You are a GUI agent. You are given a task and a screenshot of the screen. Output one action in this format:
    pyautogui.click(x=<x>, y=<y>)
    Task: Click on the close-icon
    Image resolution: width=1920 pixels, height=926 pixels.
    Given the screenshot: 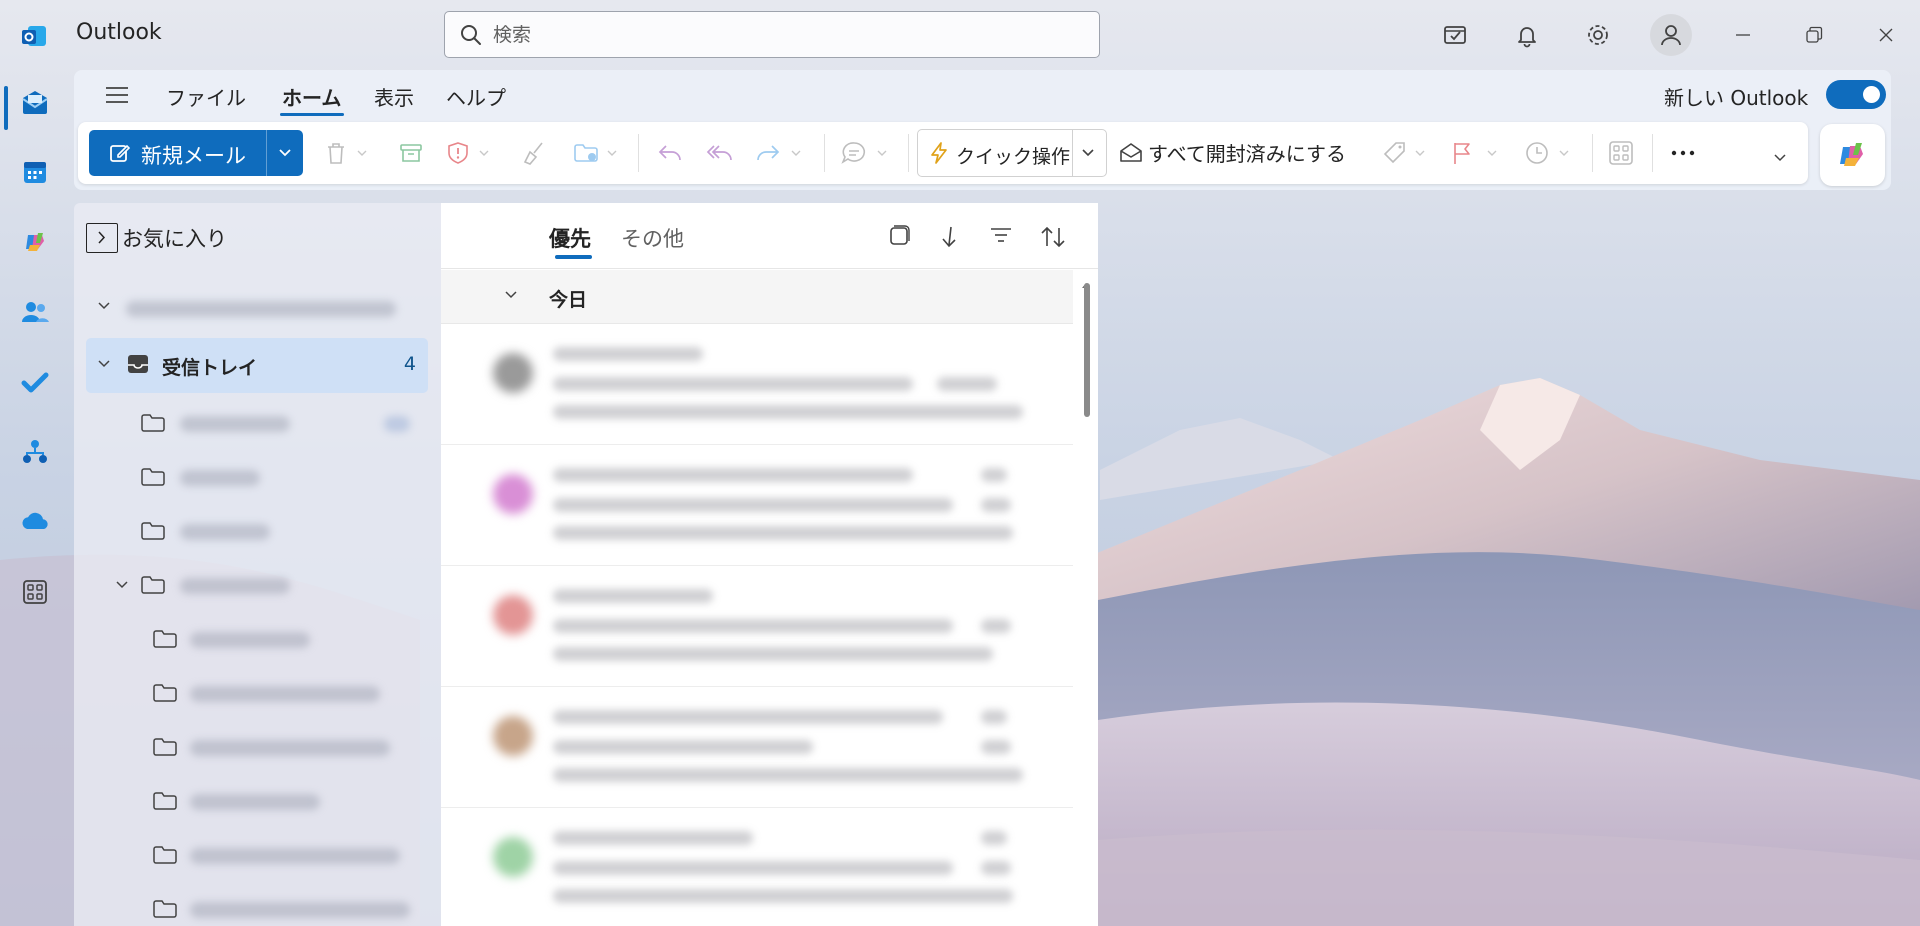 What is the action you would take?
    pyautogui.click(x=1886, y=35)
    